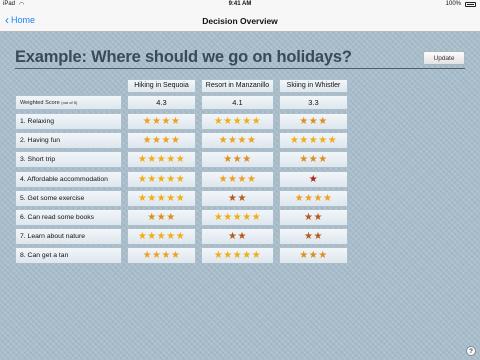 The image size is (480, 360). Describe the element at coordinates (453, 4) in the screenshot. I see `battery-percent: 100%` at that location.